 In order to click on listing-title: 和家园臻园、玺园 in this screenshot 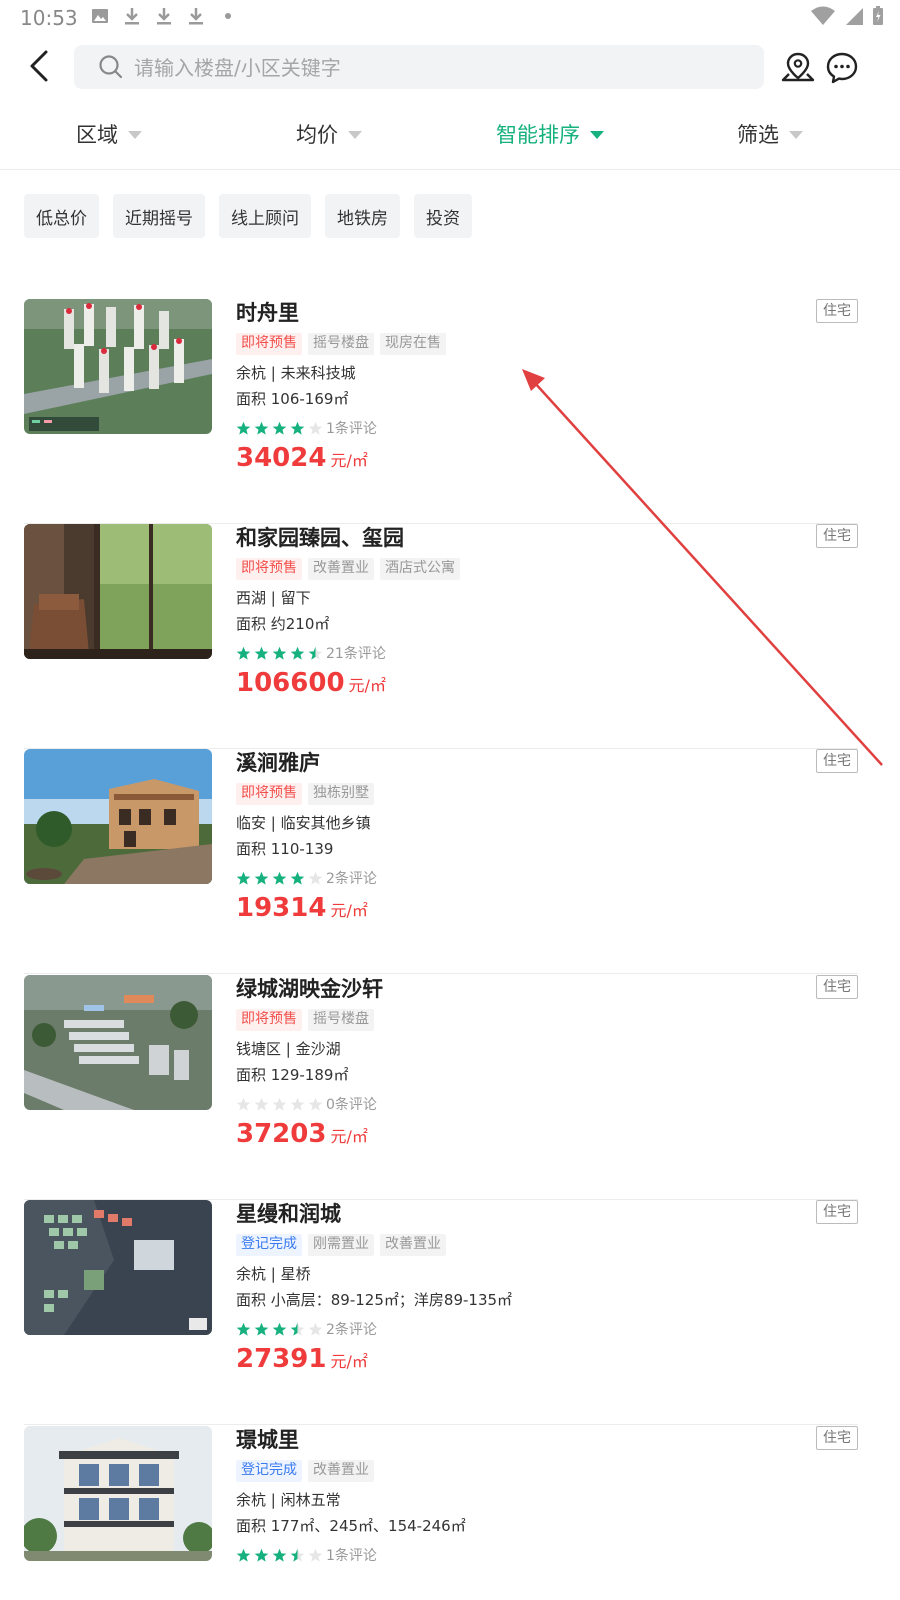, I will do `click(320, 538)`.